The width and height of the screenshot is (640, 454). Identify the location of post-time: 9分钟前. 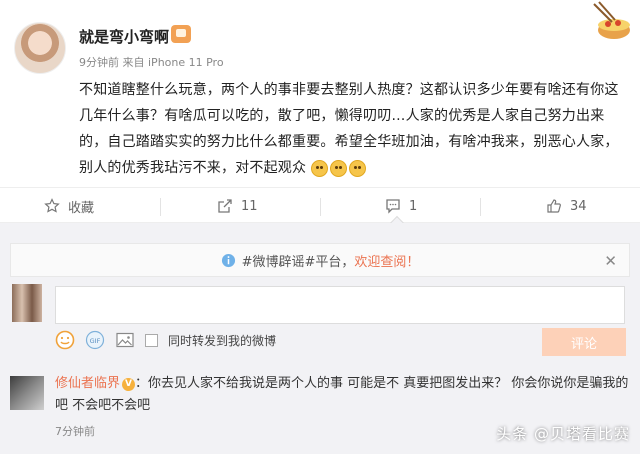
(99, 62).